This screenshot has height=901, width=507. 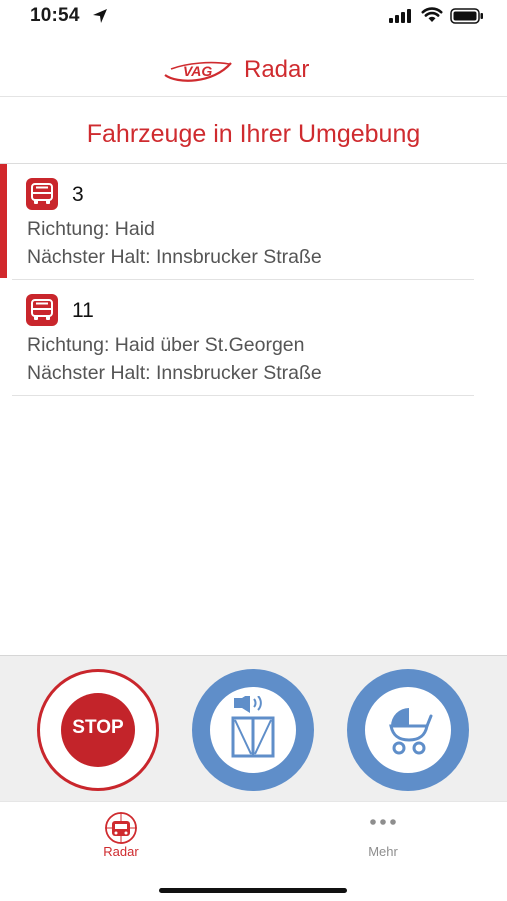 What do you see at coordinates (78, 194) in the screenshot?
I see `line-number: 3` at bounding box center [78, 194].